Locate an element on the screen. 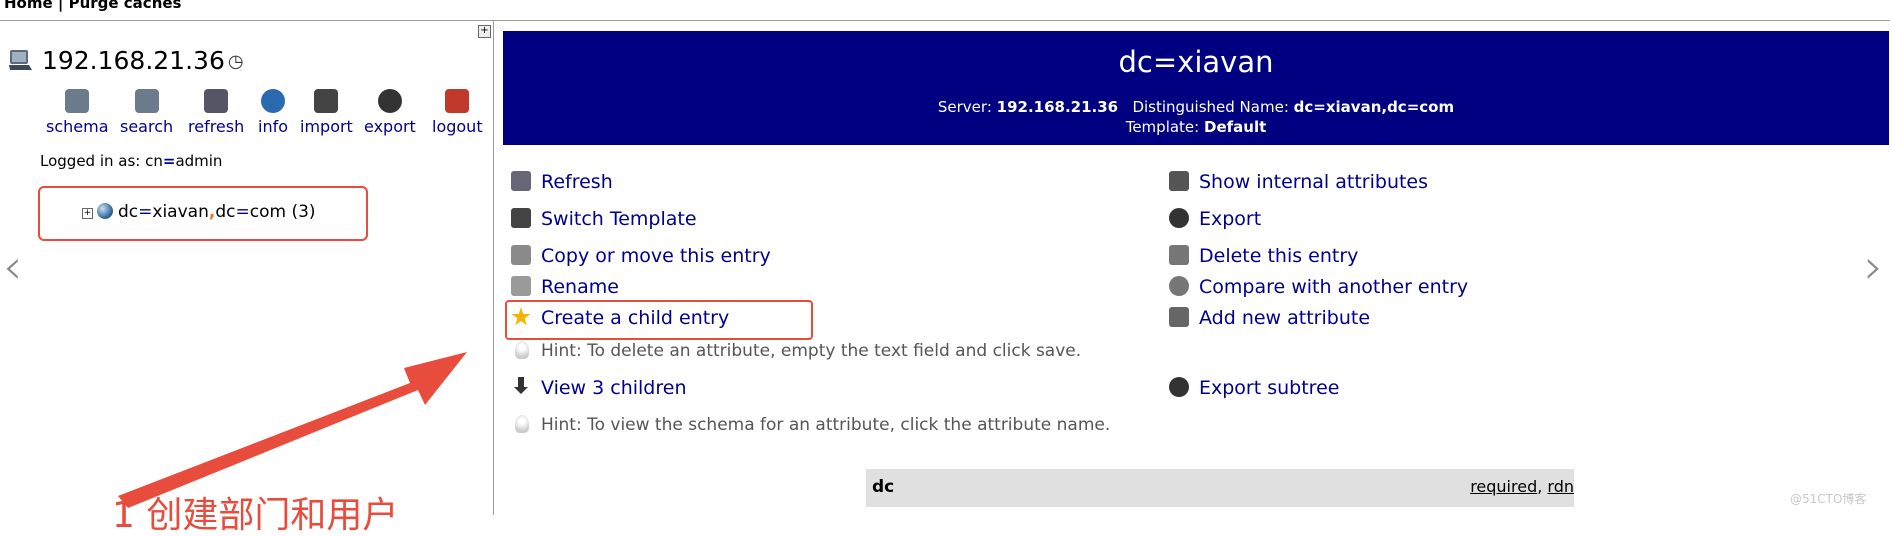 The height and width of the screenshot is (536, 1890). import-icon is located at coordinates (326, 101).